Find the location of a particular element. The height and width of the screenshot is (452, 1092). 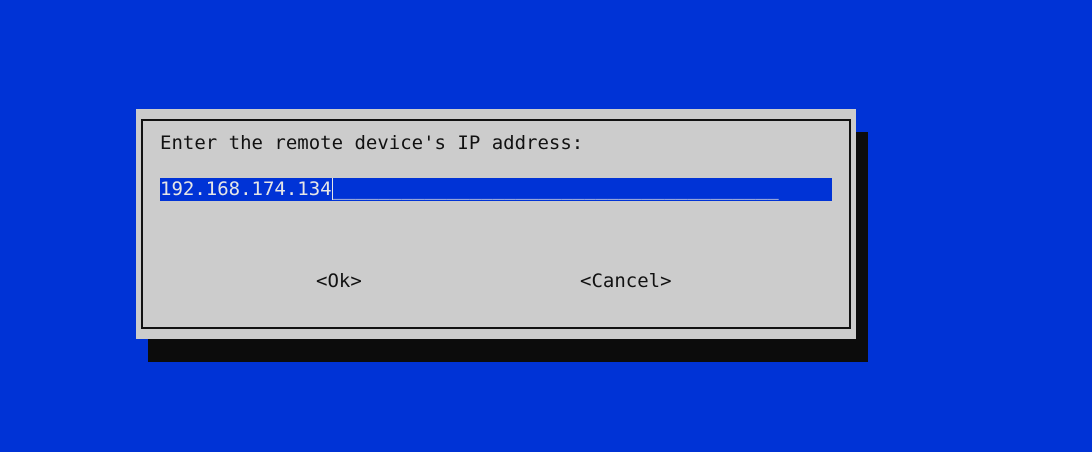

cancel-button: <Cancel> is located at coordinates (626, 281).